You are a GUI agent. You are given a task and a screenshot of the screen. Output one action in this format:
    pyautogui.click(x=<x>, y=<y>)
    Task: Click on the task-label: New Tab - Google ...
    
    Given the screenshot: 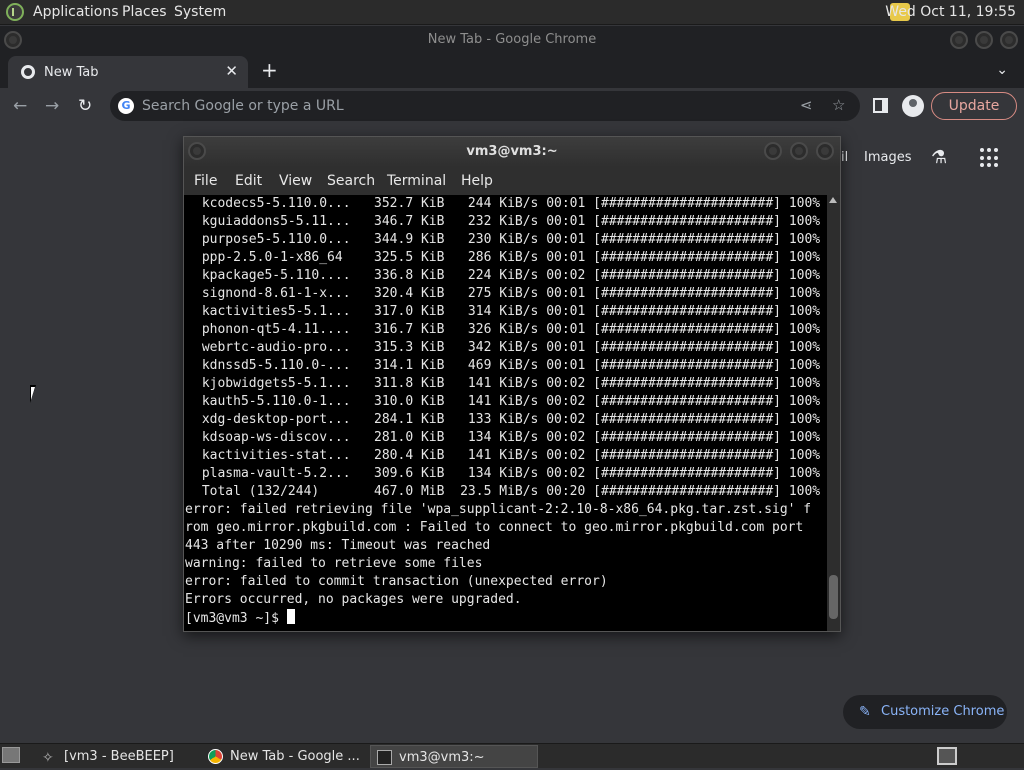 What is the action you would take?
    pyautogui.click(x=295, y=756)
    